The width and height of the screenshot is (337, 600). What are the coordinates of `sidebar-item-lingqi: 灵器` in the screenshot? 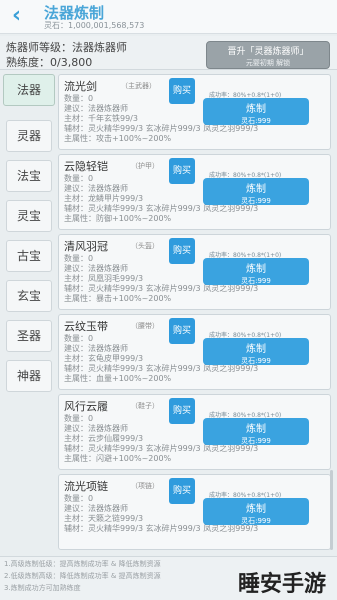 It's located at (29, 136).